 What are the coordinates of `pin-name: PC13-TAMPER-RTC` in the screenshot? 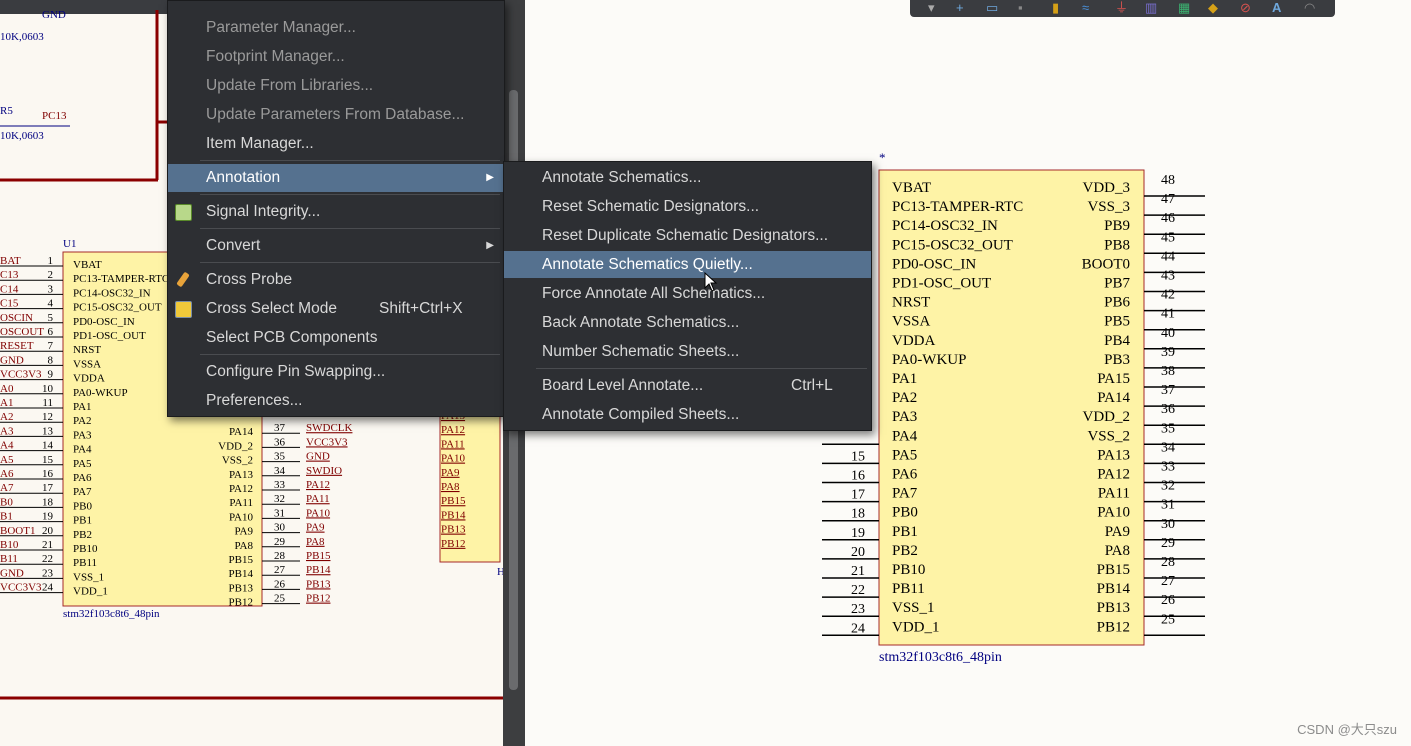 It's located at (121, 279).